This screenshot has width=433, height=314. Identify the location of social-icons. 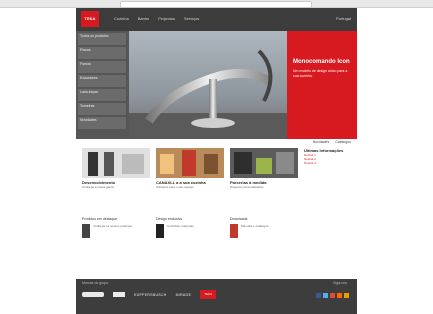
(332, 295).